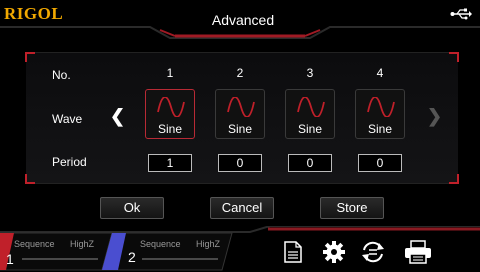 The width and height of the screenshot is (480, 272). Describe the element at coordinates (69, 162) in the screenshot. I see `period-row-label: Period` at that location.